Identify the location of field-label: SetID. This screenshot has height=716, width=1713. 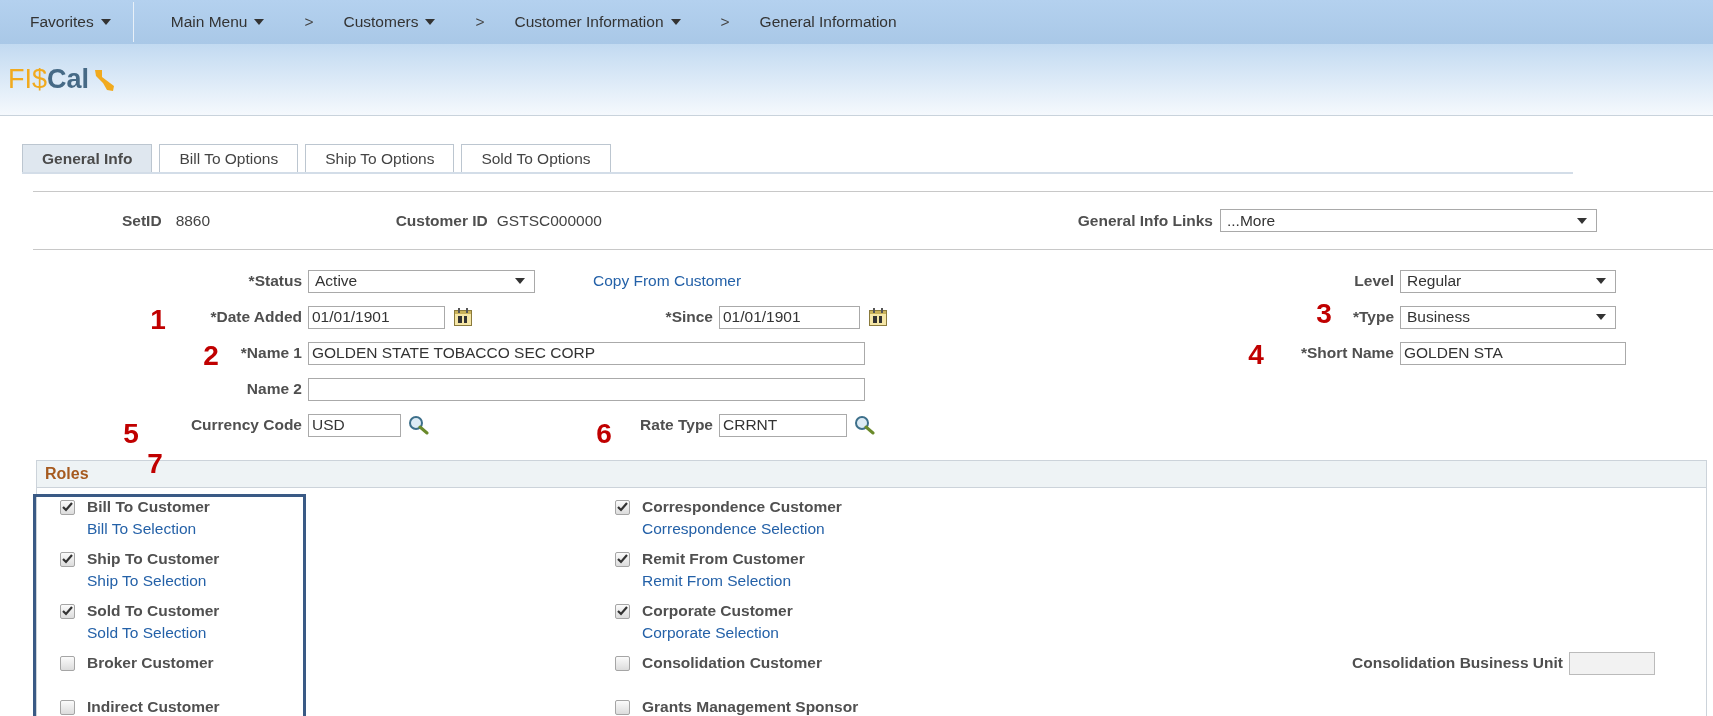
(142, 220).